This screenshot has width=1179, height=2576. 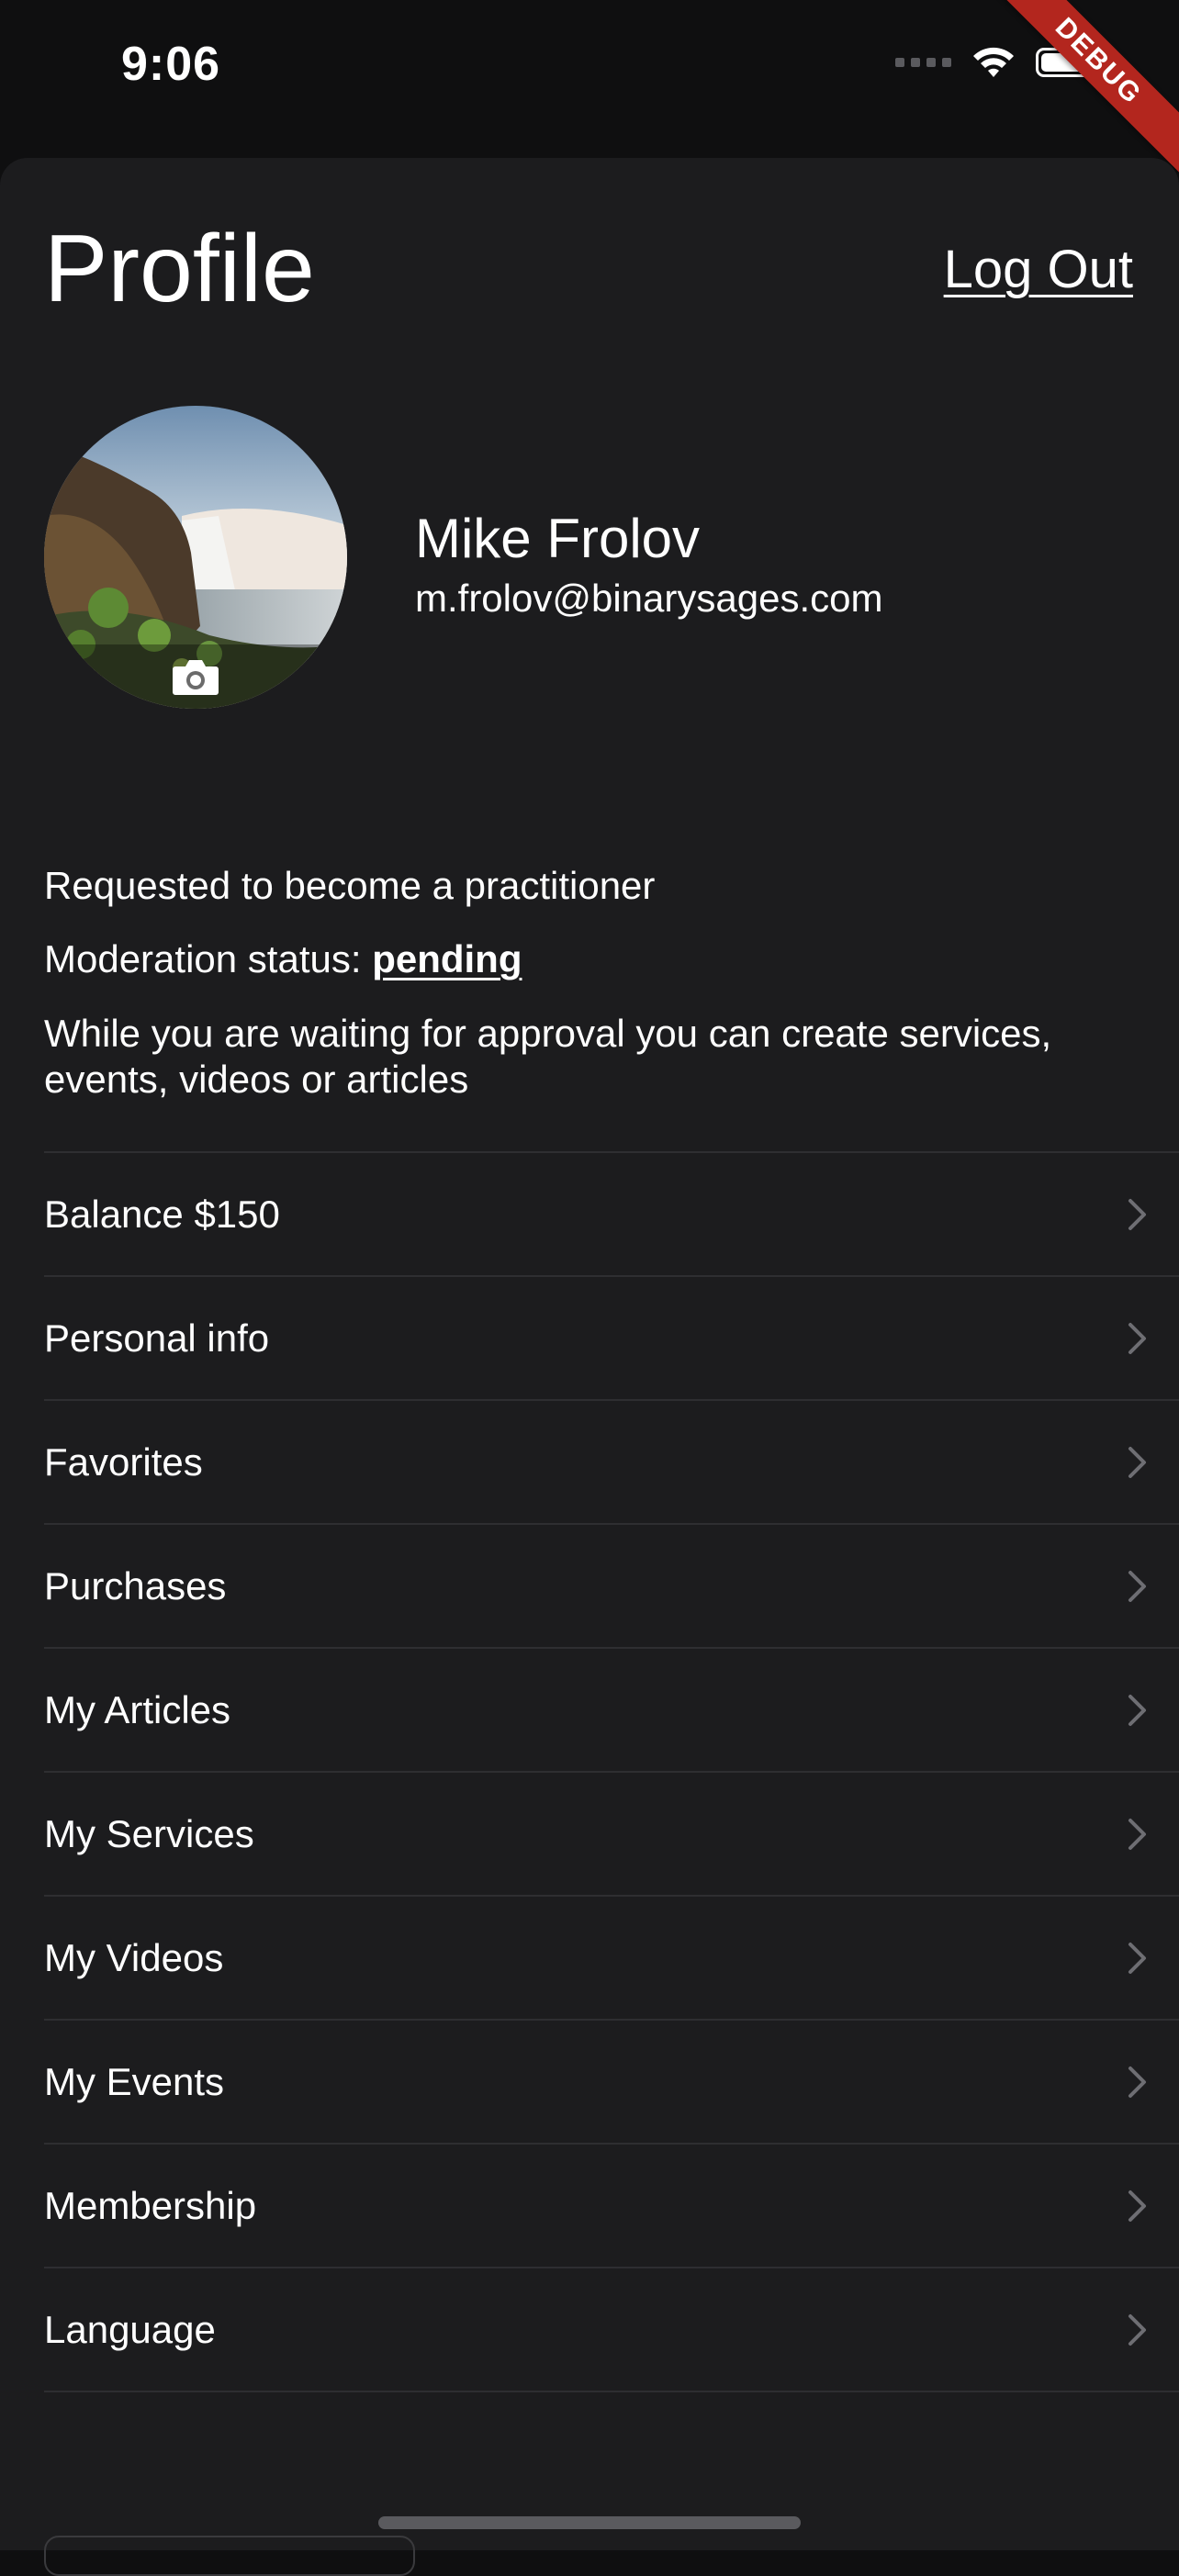 I want to click on bottom-element-peek, so click(x=229, y=2556).